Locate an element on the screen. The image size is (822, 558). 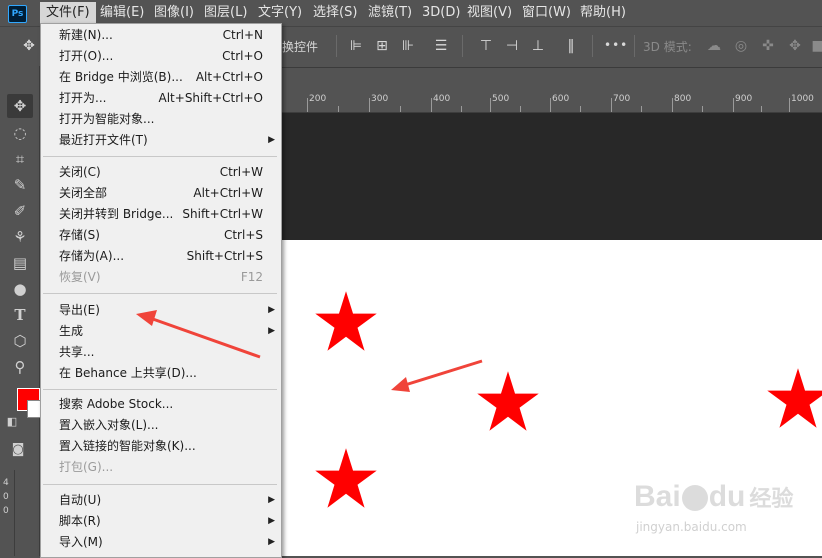
menu-item-close: 关闭(C) Ctrl+W is located at coordinates (161, 172).